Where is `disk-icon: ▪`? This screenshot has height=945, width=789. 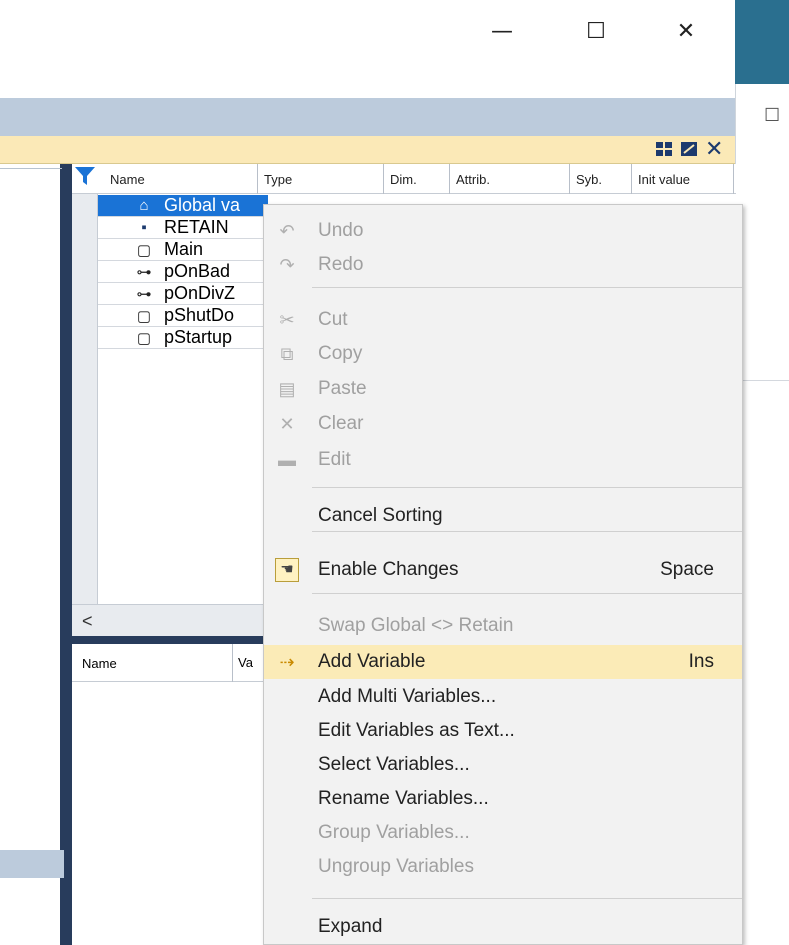 disk-icon: ▪ is located at coordinates (144, 227).